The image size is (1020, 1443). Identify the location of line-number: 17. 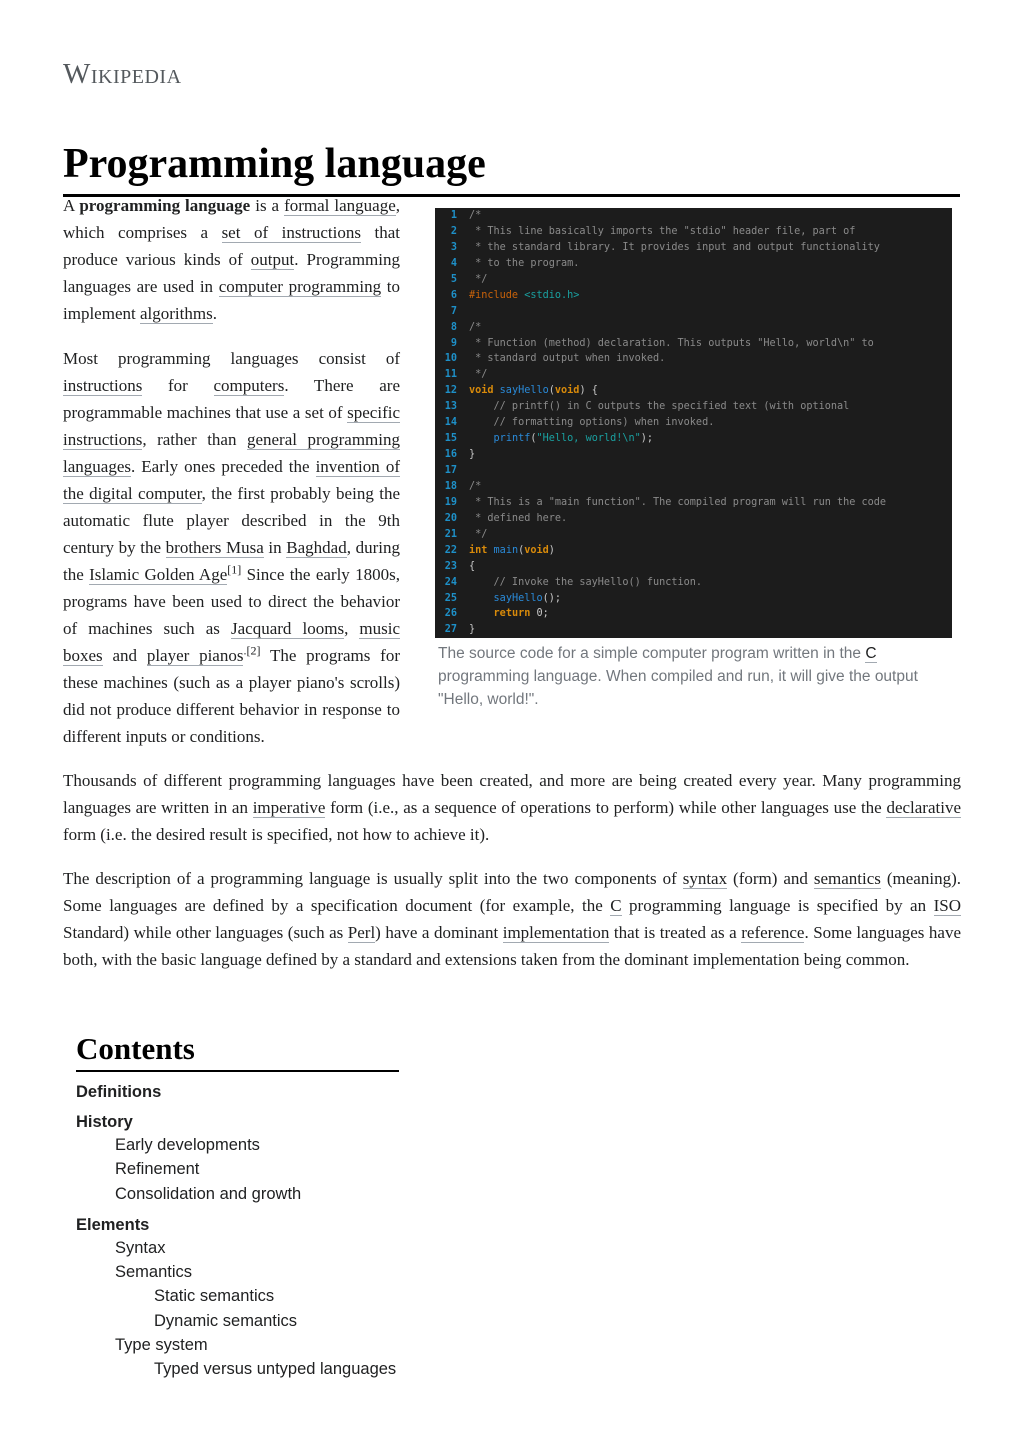
(450, 470).